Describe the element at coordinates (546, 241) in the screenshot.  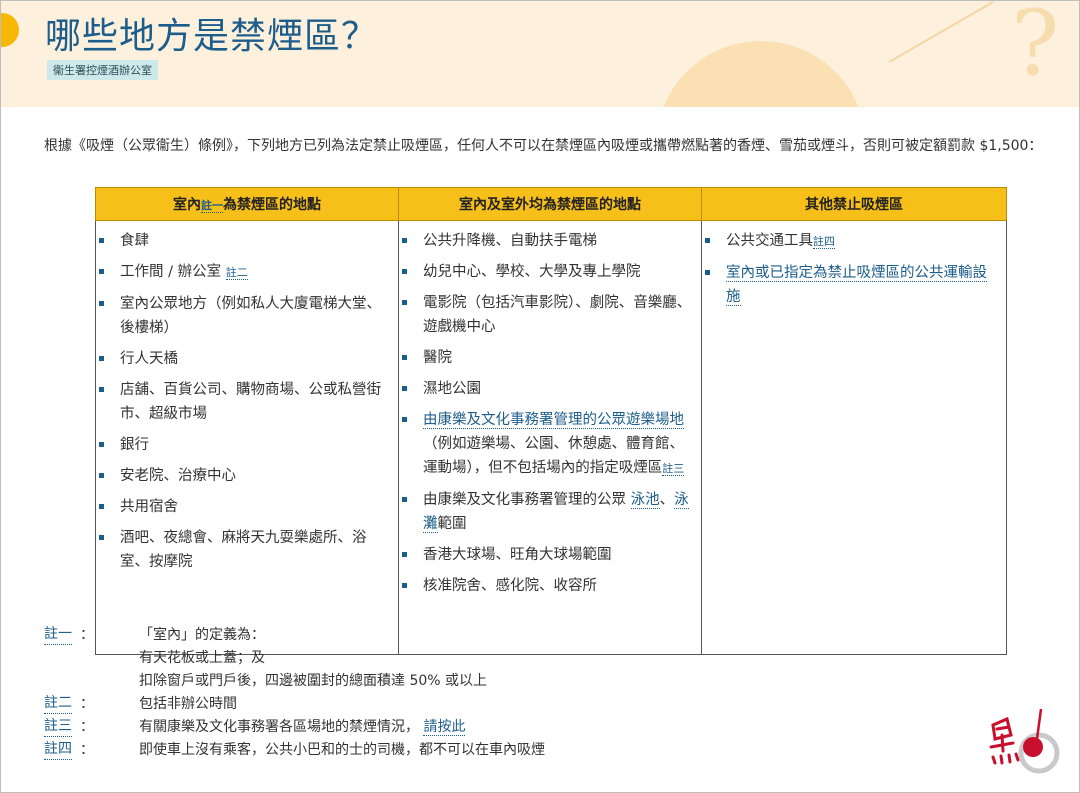
I see `list-item: 公共升降機、自動扶手電梯` at that location.